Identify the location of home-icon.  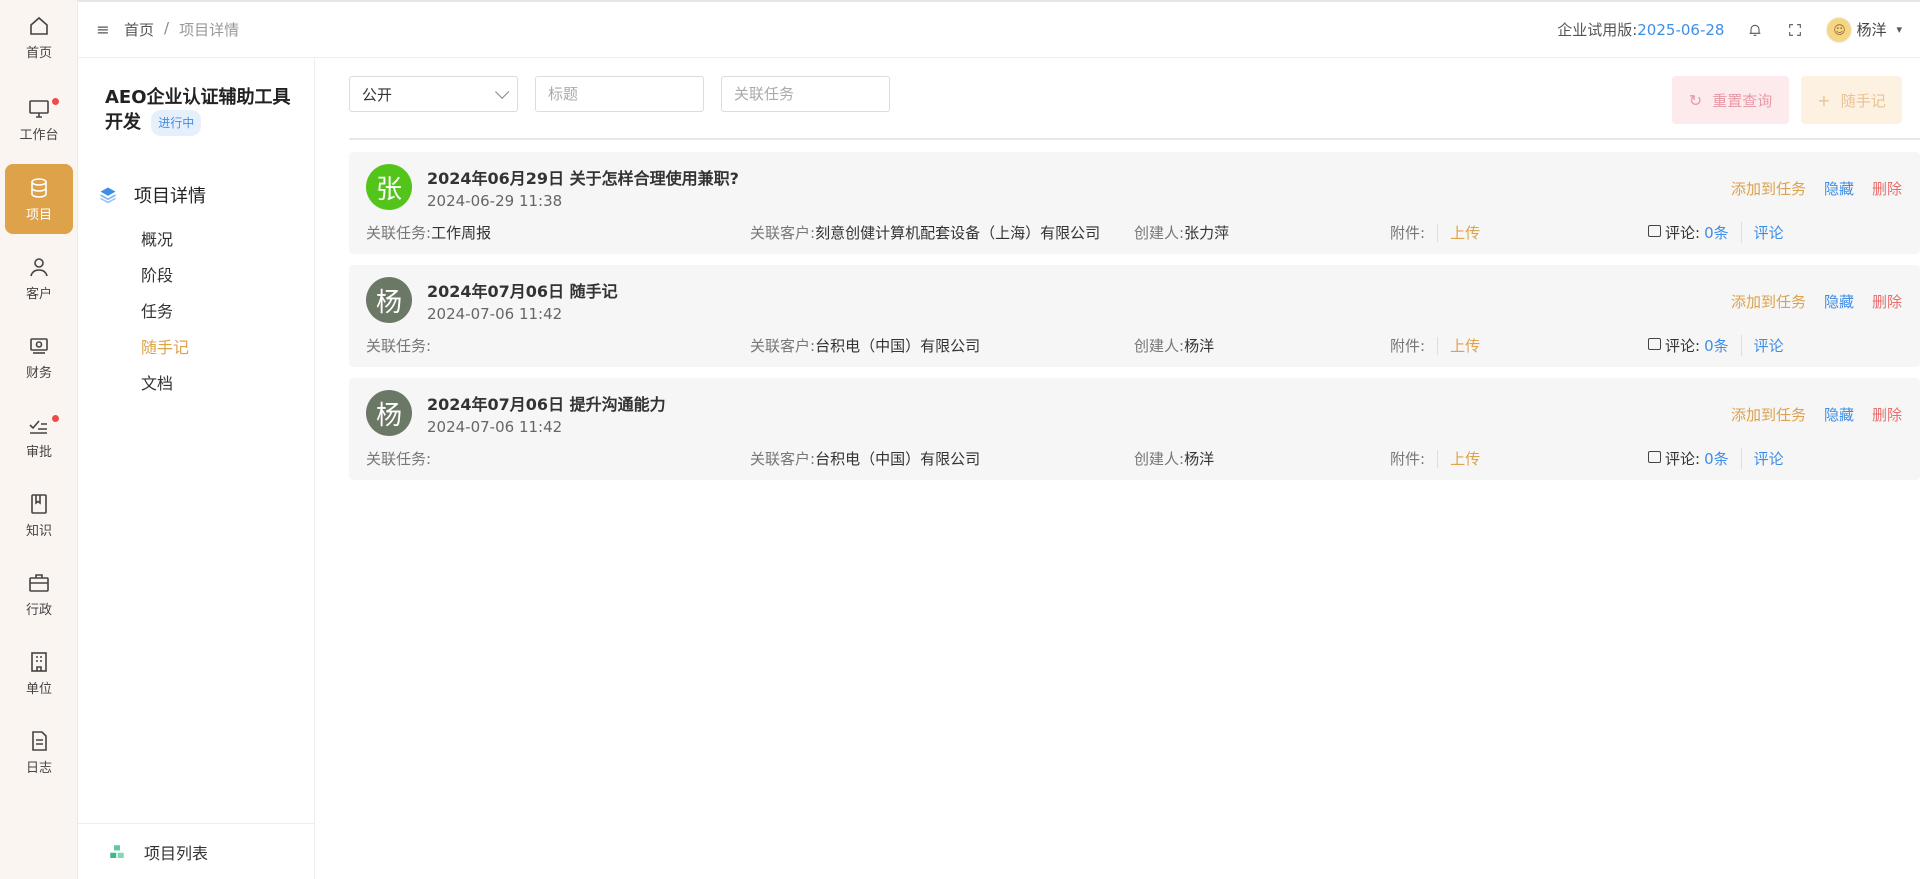
(39, 25).